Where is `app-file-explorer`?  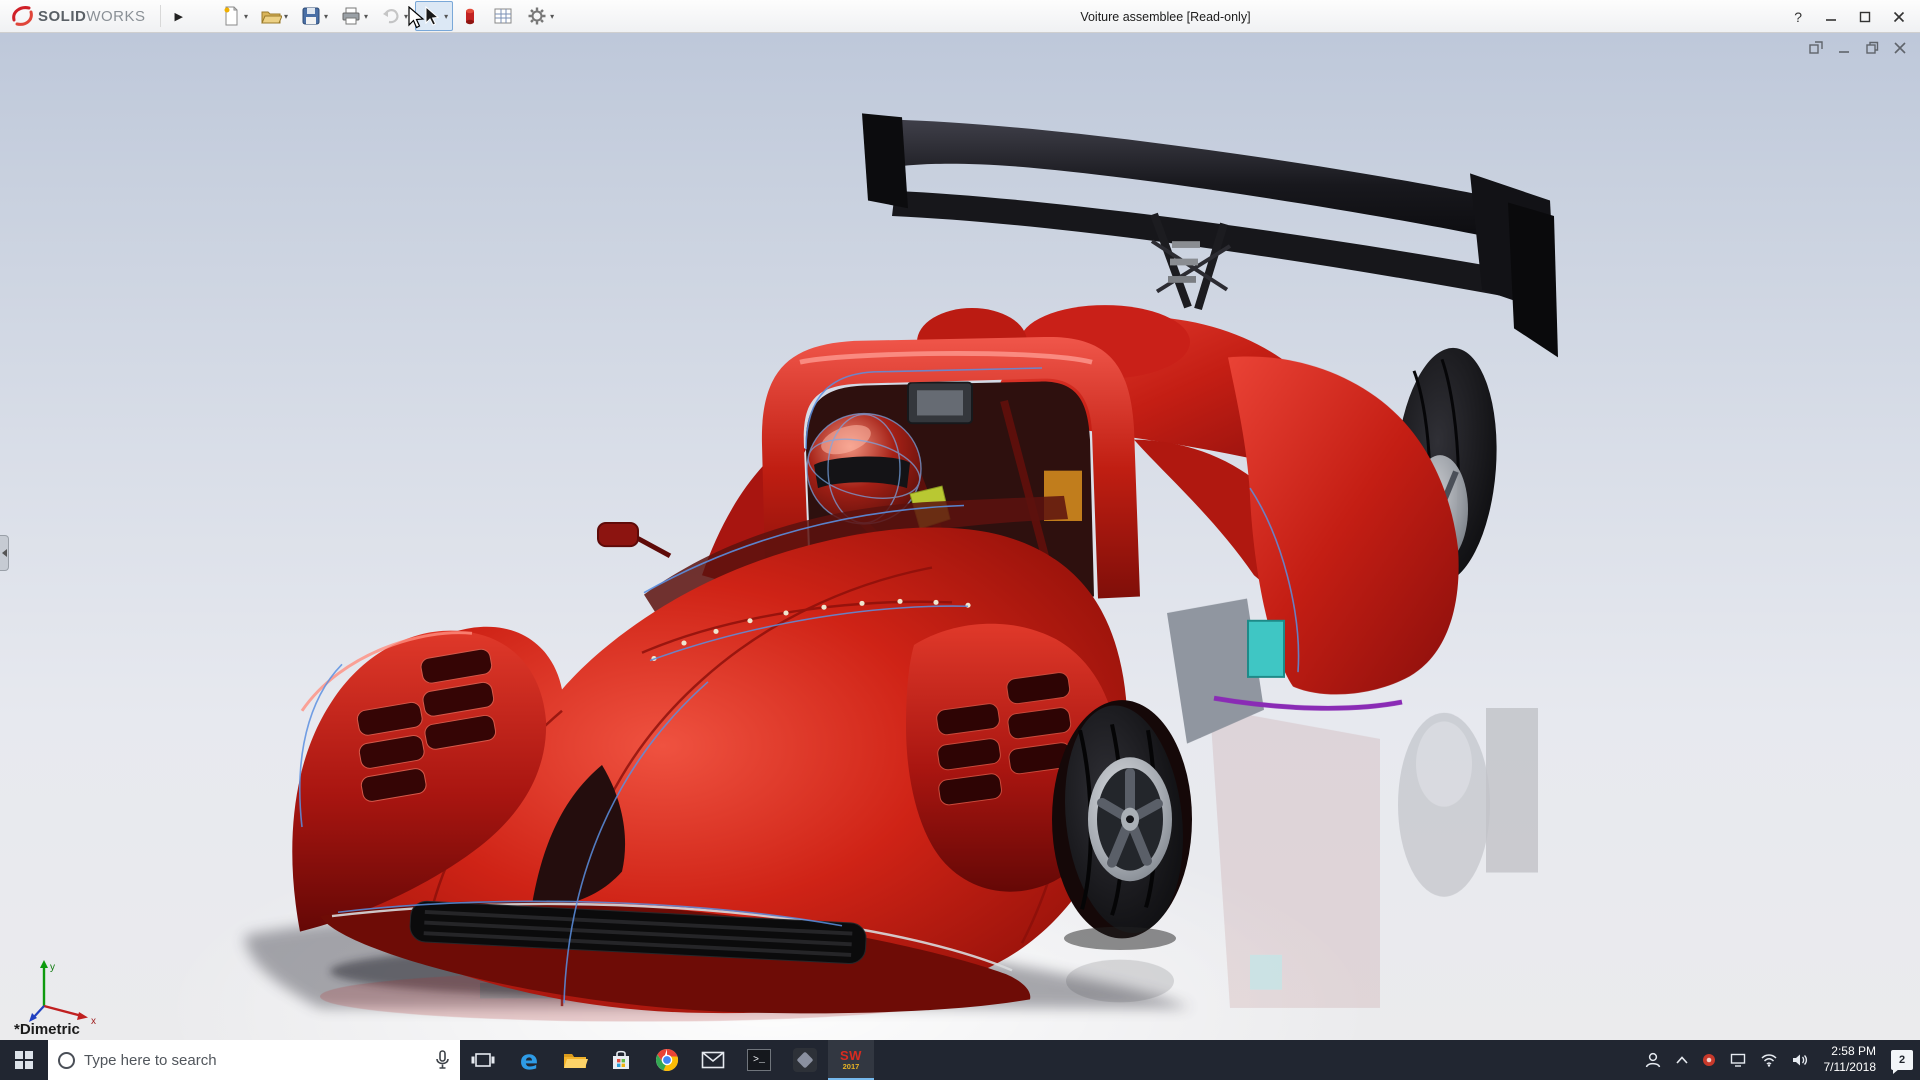 app-file-explorer is located at coordinates (575, 1060).